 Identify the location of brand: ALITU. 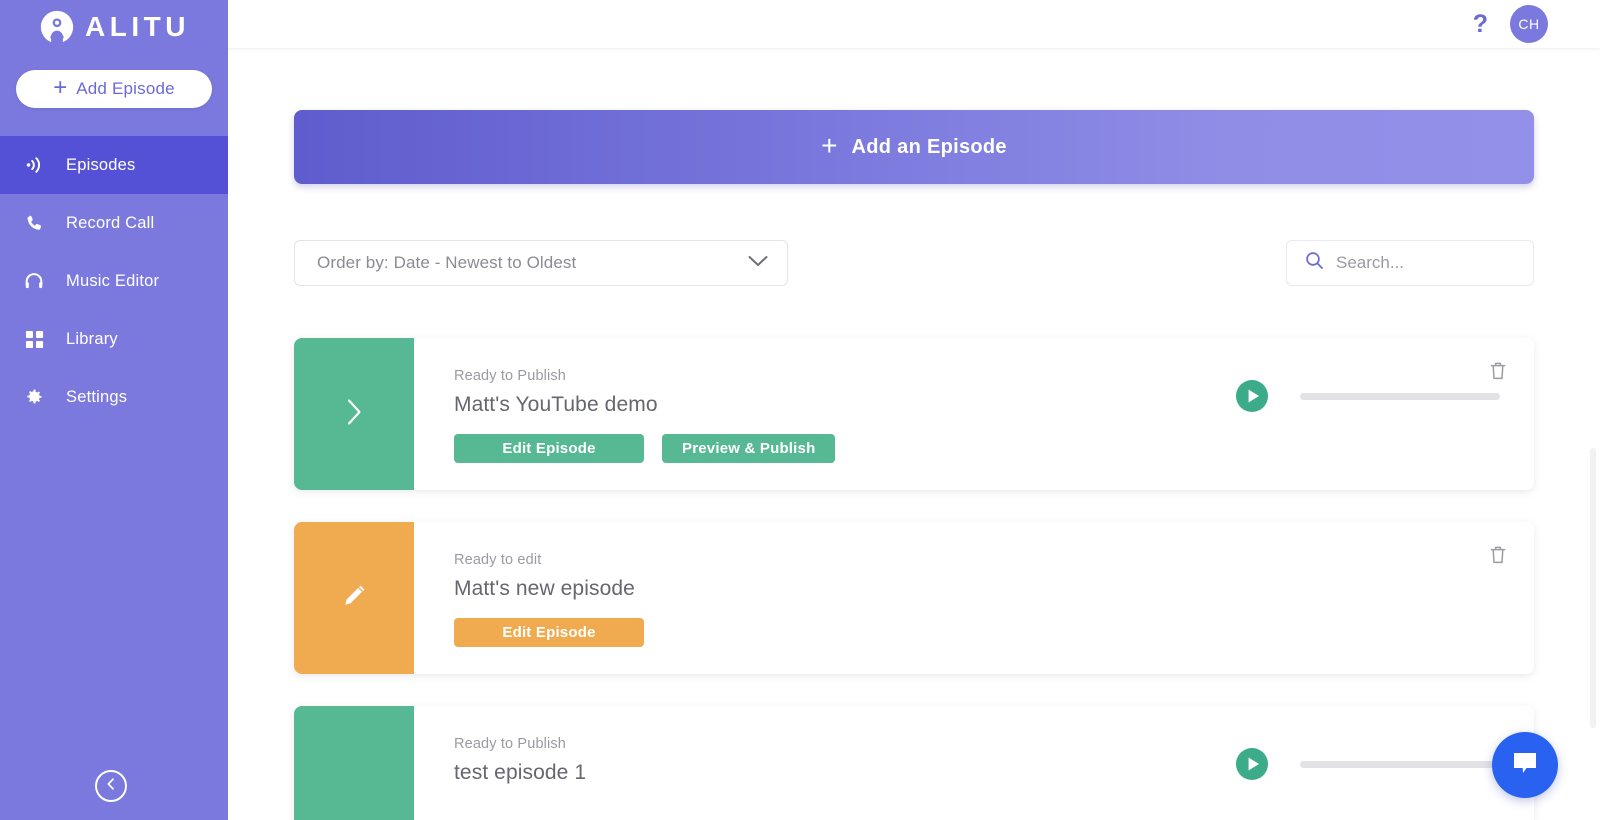
(114, 24).